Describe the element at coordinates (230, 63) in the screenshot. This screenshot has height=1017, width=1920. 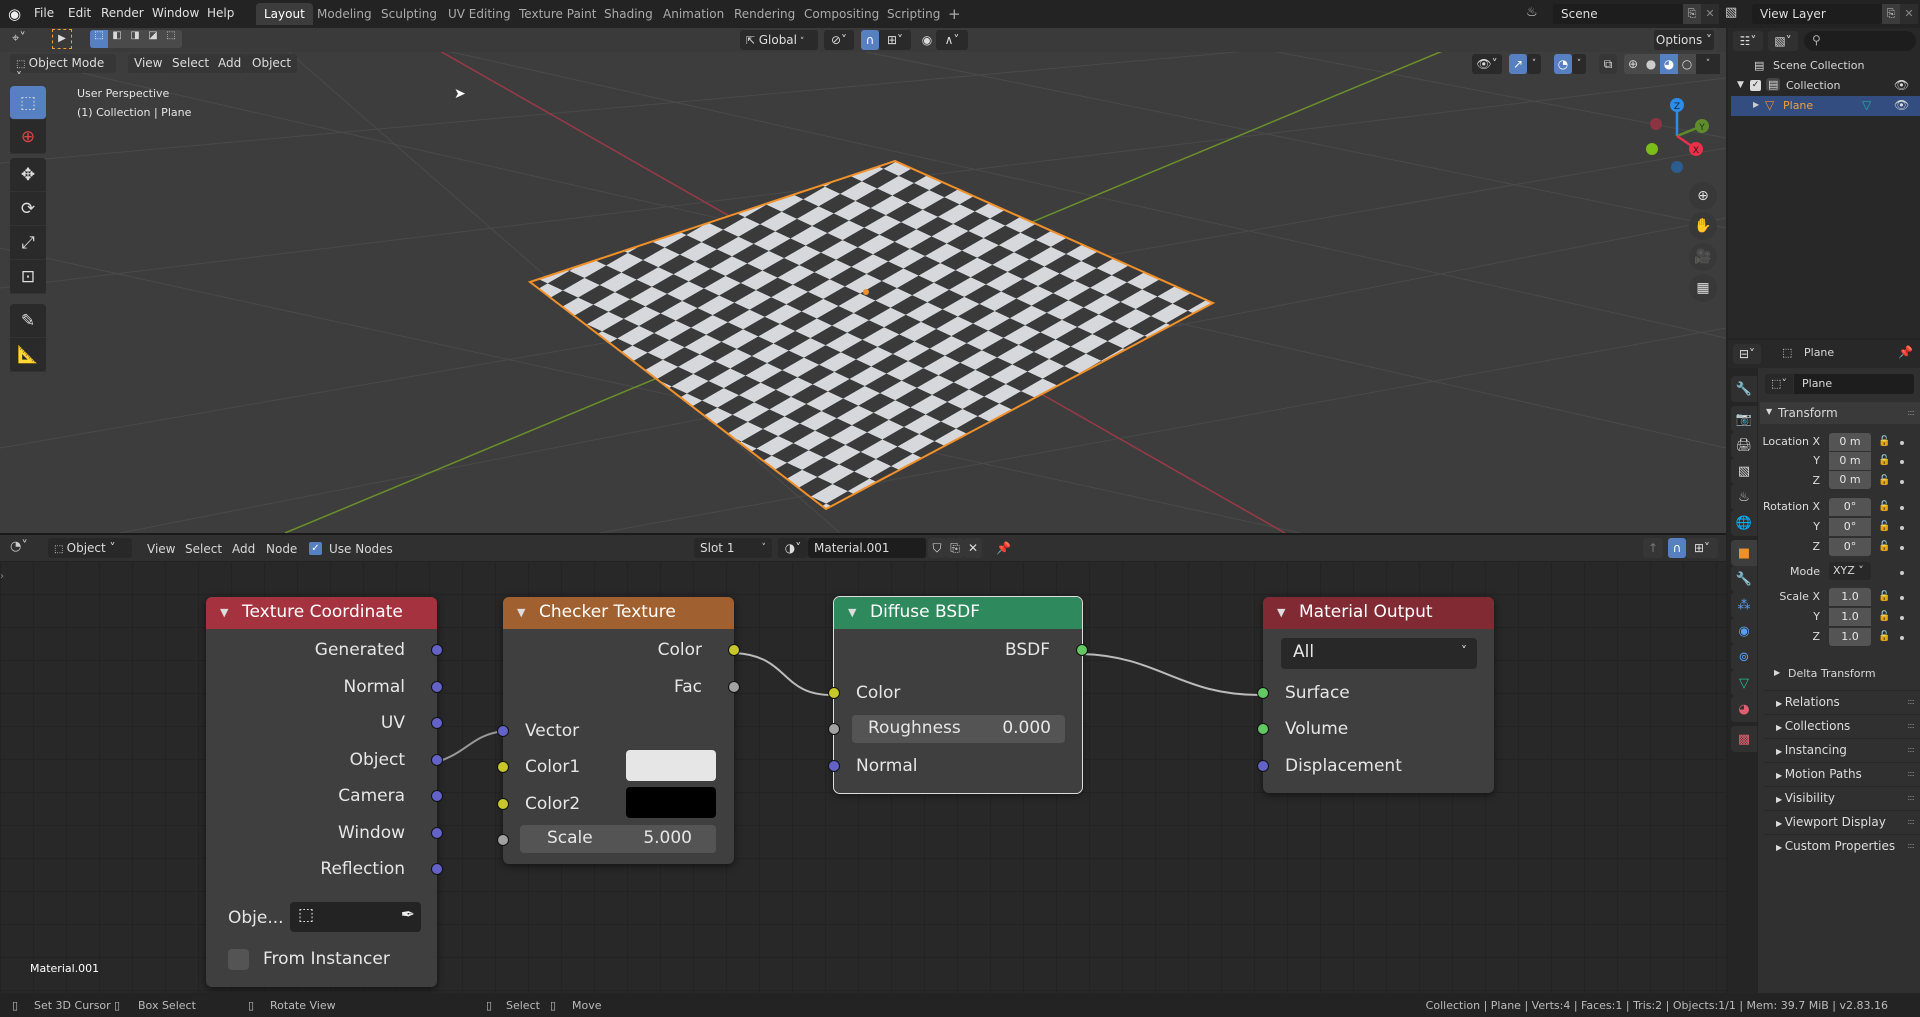
I see `viewport-menu-add: Add` at that location.